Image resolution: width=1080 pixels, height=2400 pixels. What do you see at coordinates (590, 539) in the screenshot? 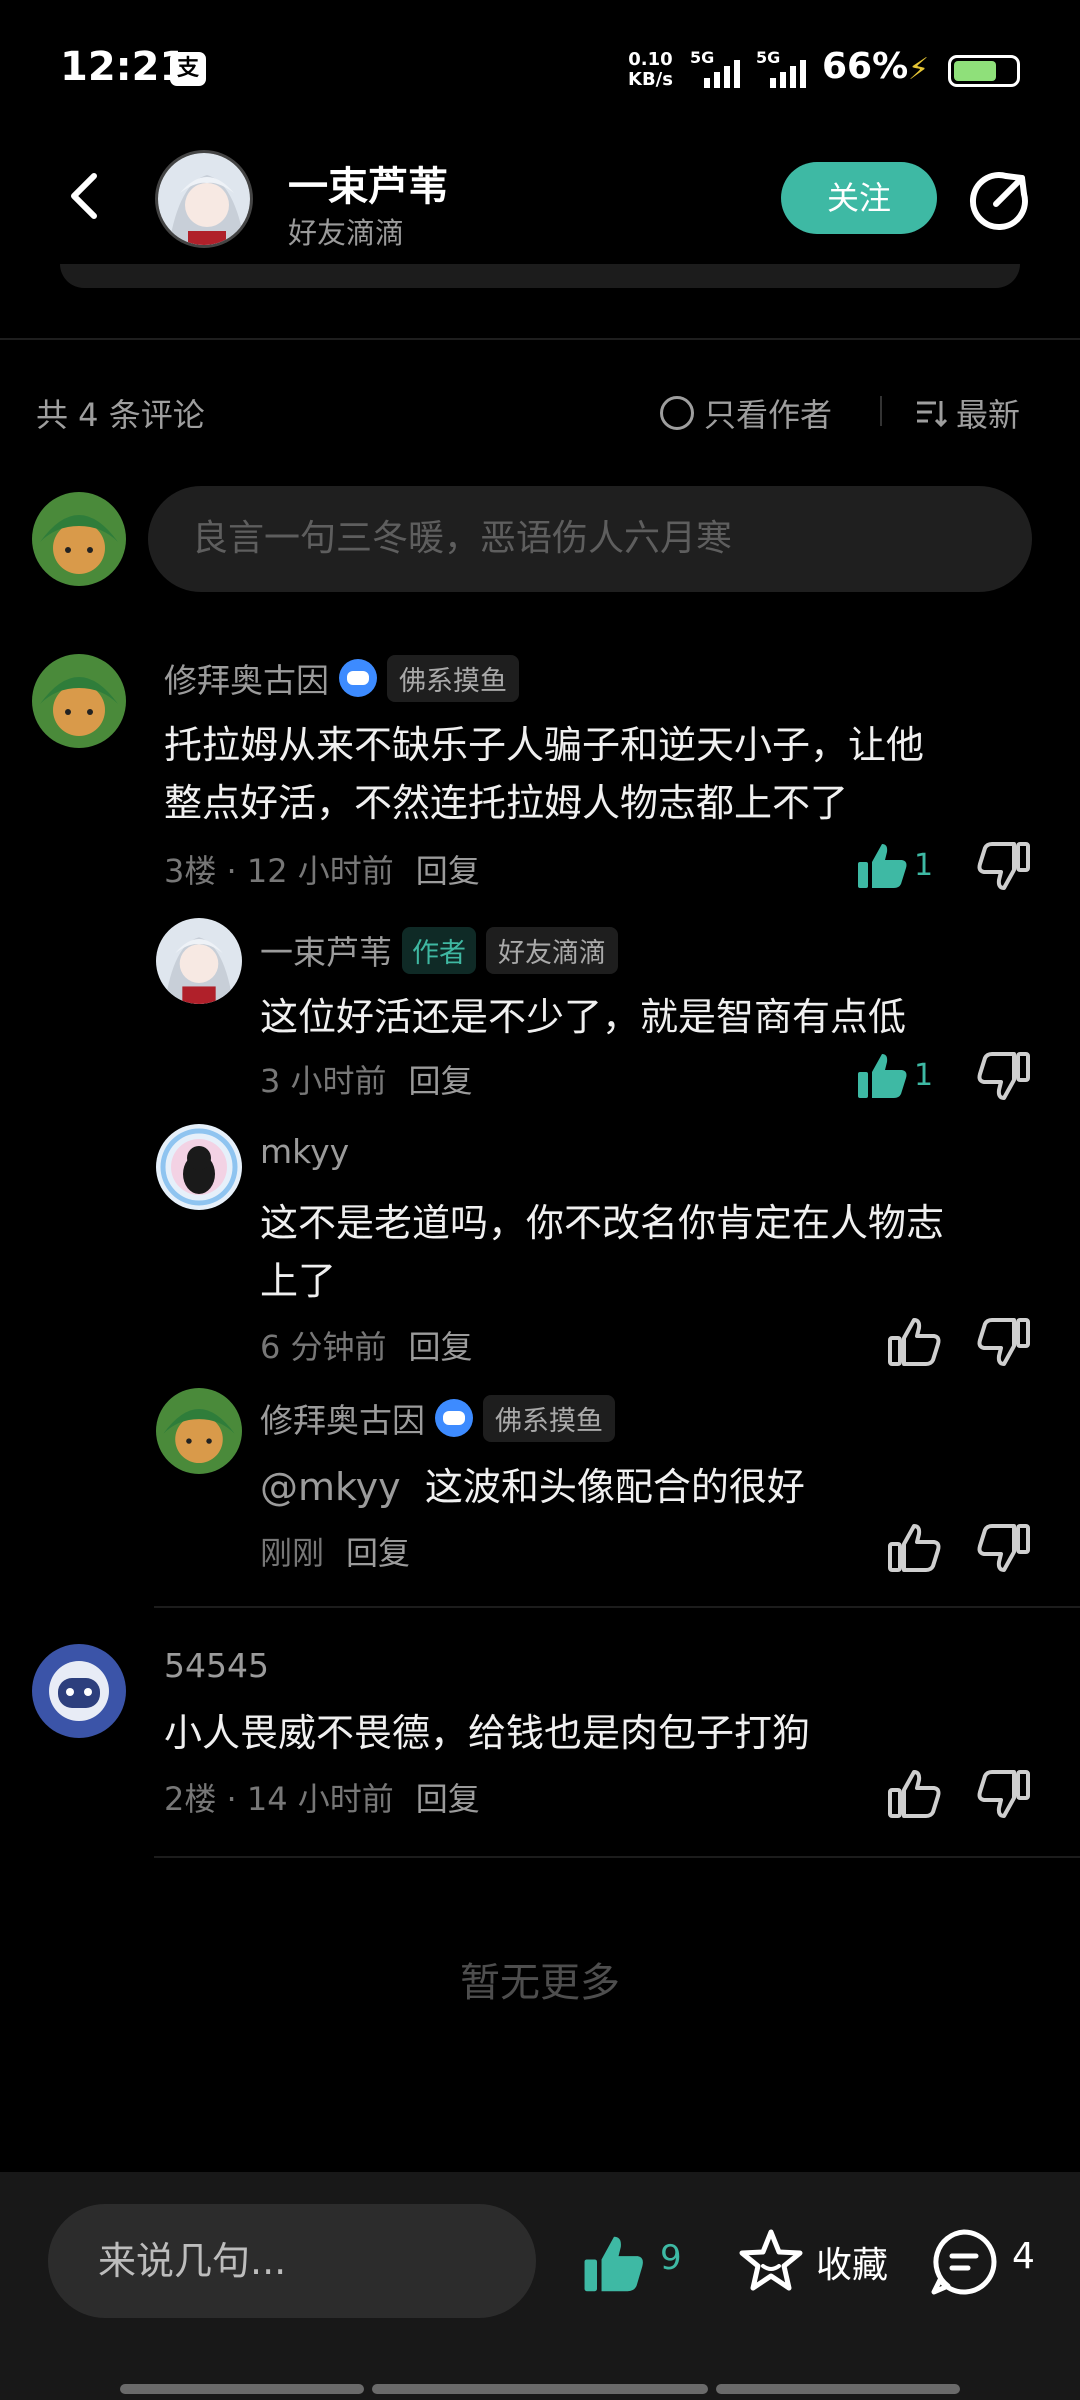
I see `comment-input: 良言一句三冬暖，恶语伤人六月寒` at bounding box center [590, 539].